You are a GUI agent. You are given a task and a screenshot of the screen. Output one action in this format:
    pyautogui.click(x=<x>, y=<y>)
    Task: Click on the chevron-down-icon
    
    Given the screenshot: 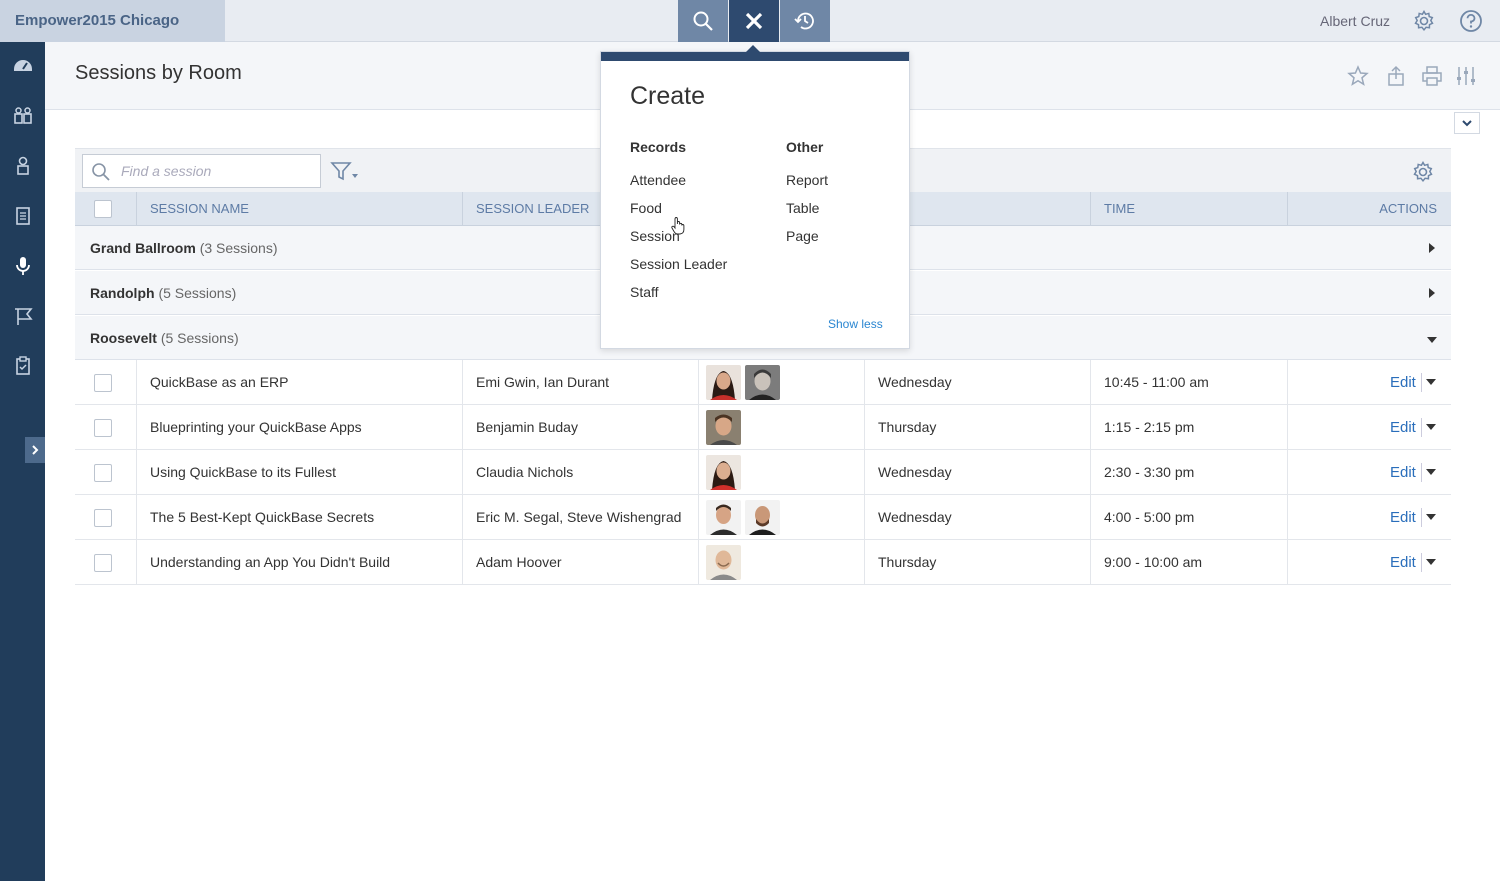 What is the action you would take?
    pyautogui.click(x=1467, y=123)
    